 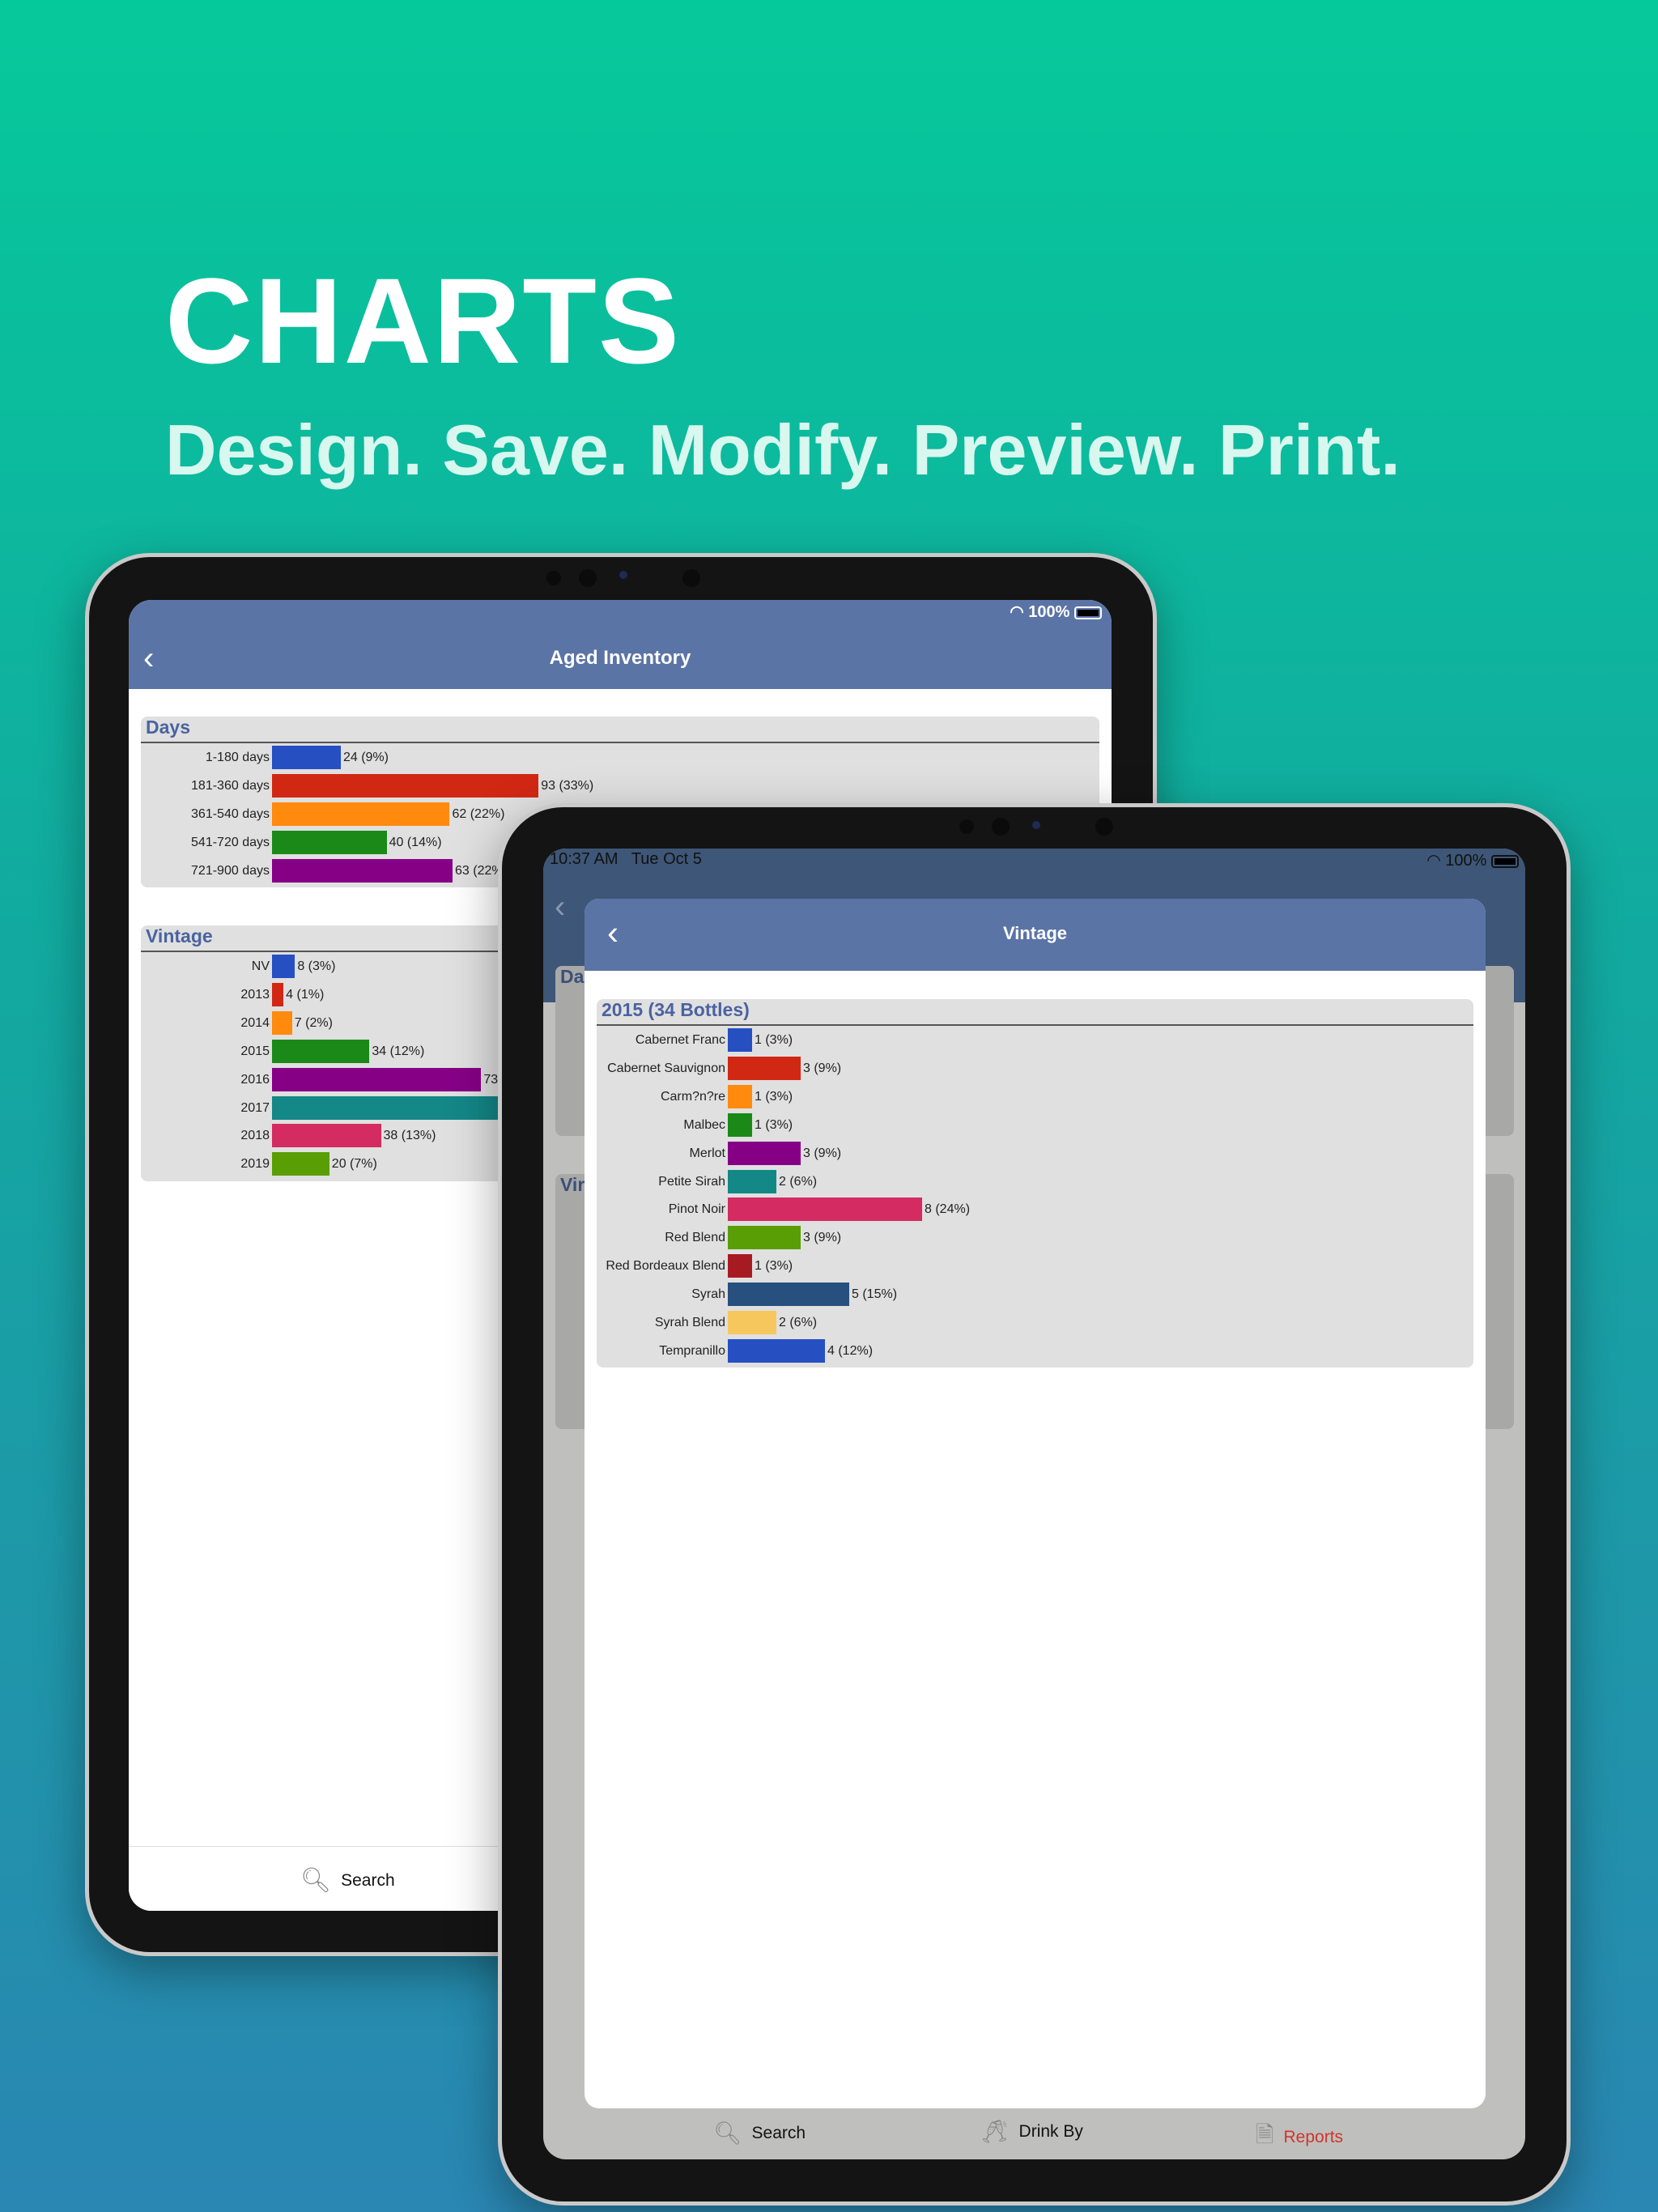 I want to click on value-label: 8 (24%), so click(x=948, y=1210).